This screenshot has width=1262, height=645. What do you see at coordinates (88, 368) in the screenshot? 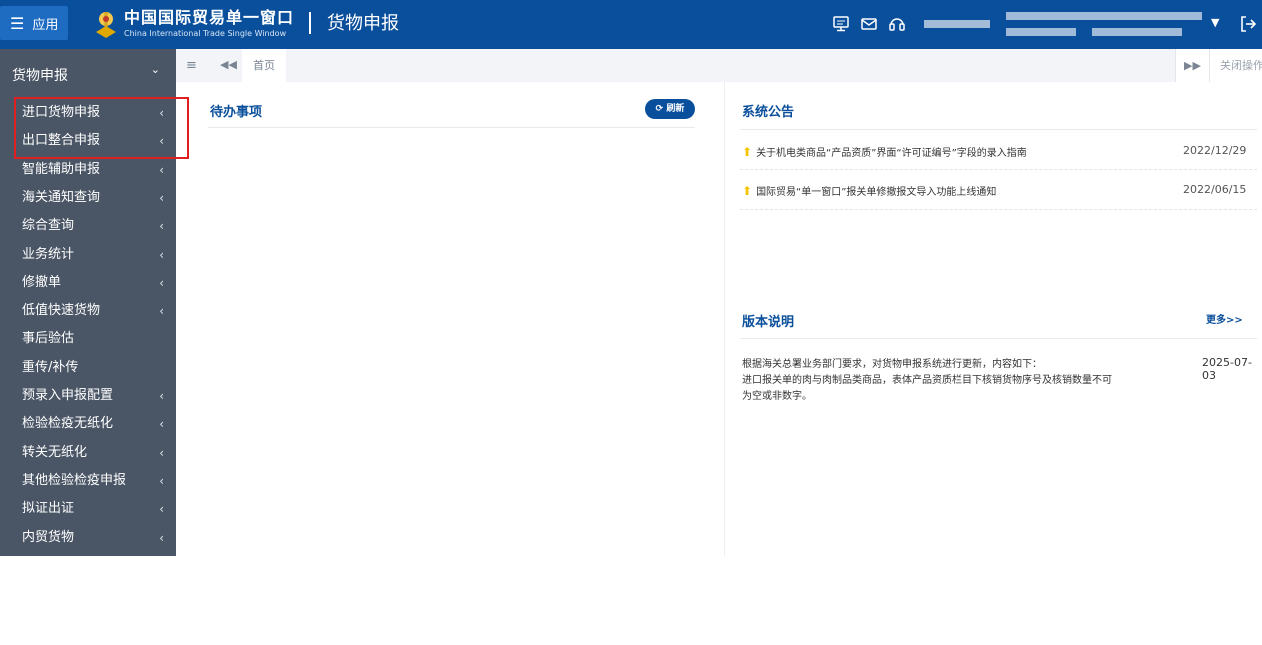
I see `sidebar-item: 重传/补传` at bounding box center [88, 368].